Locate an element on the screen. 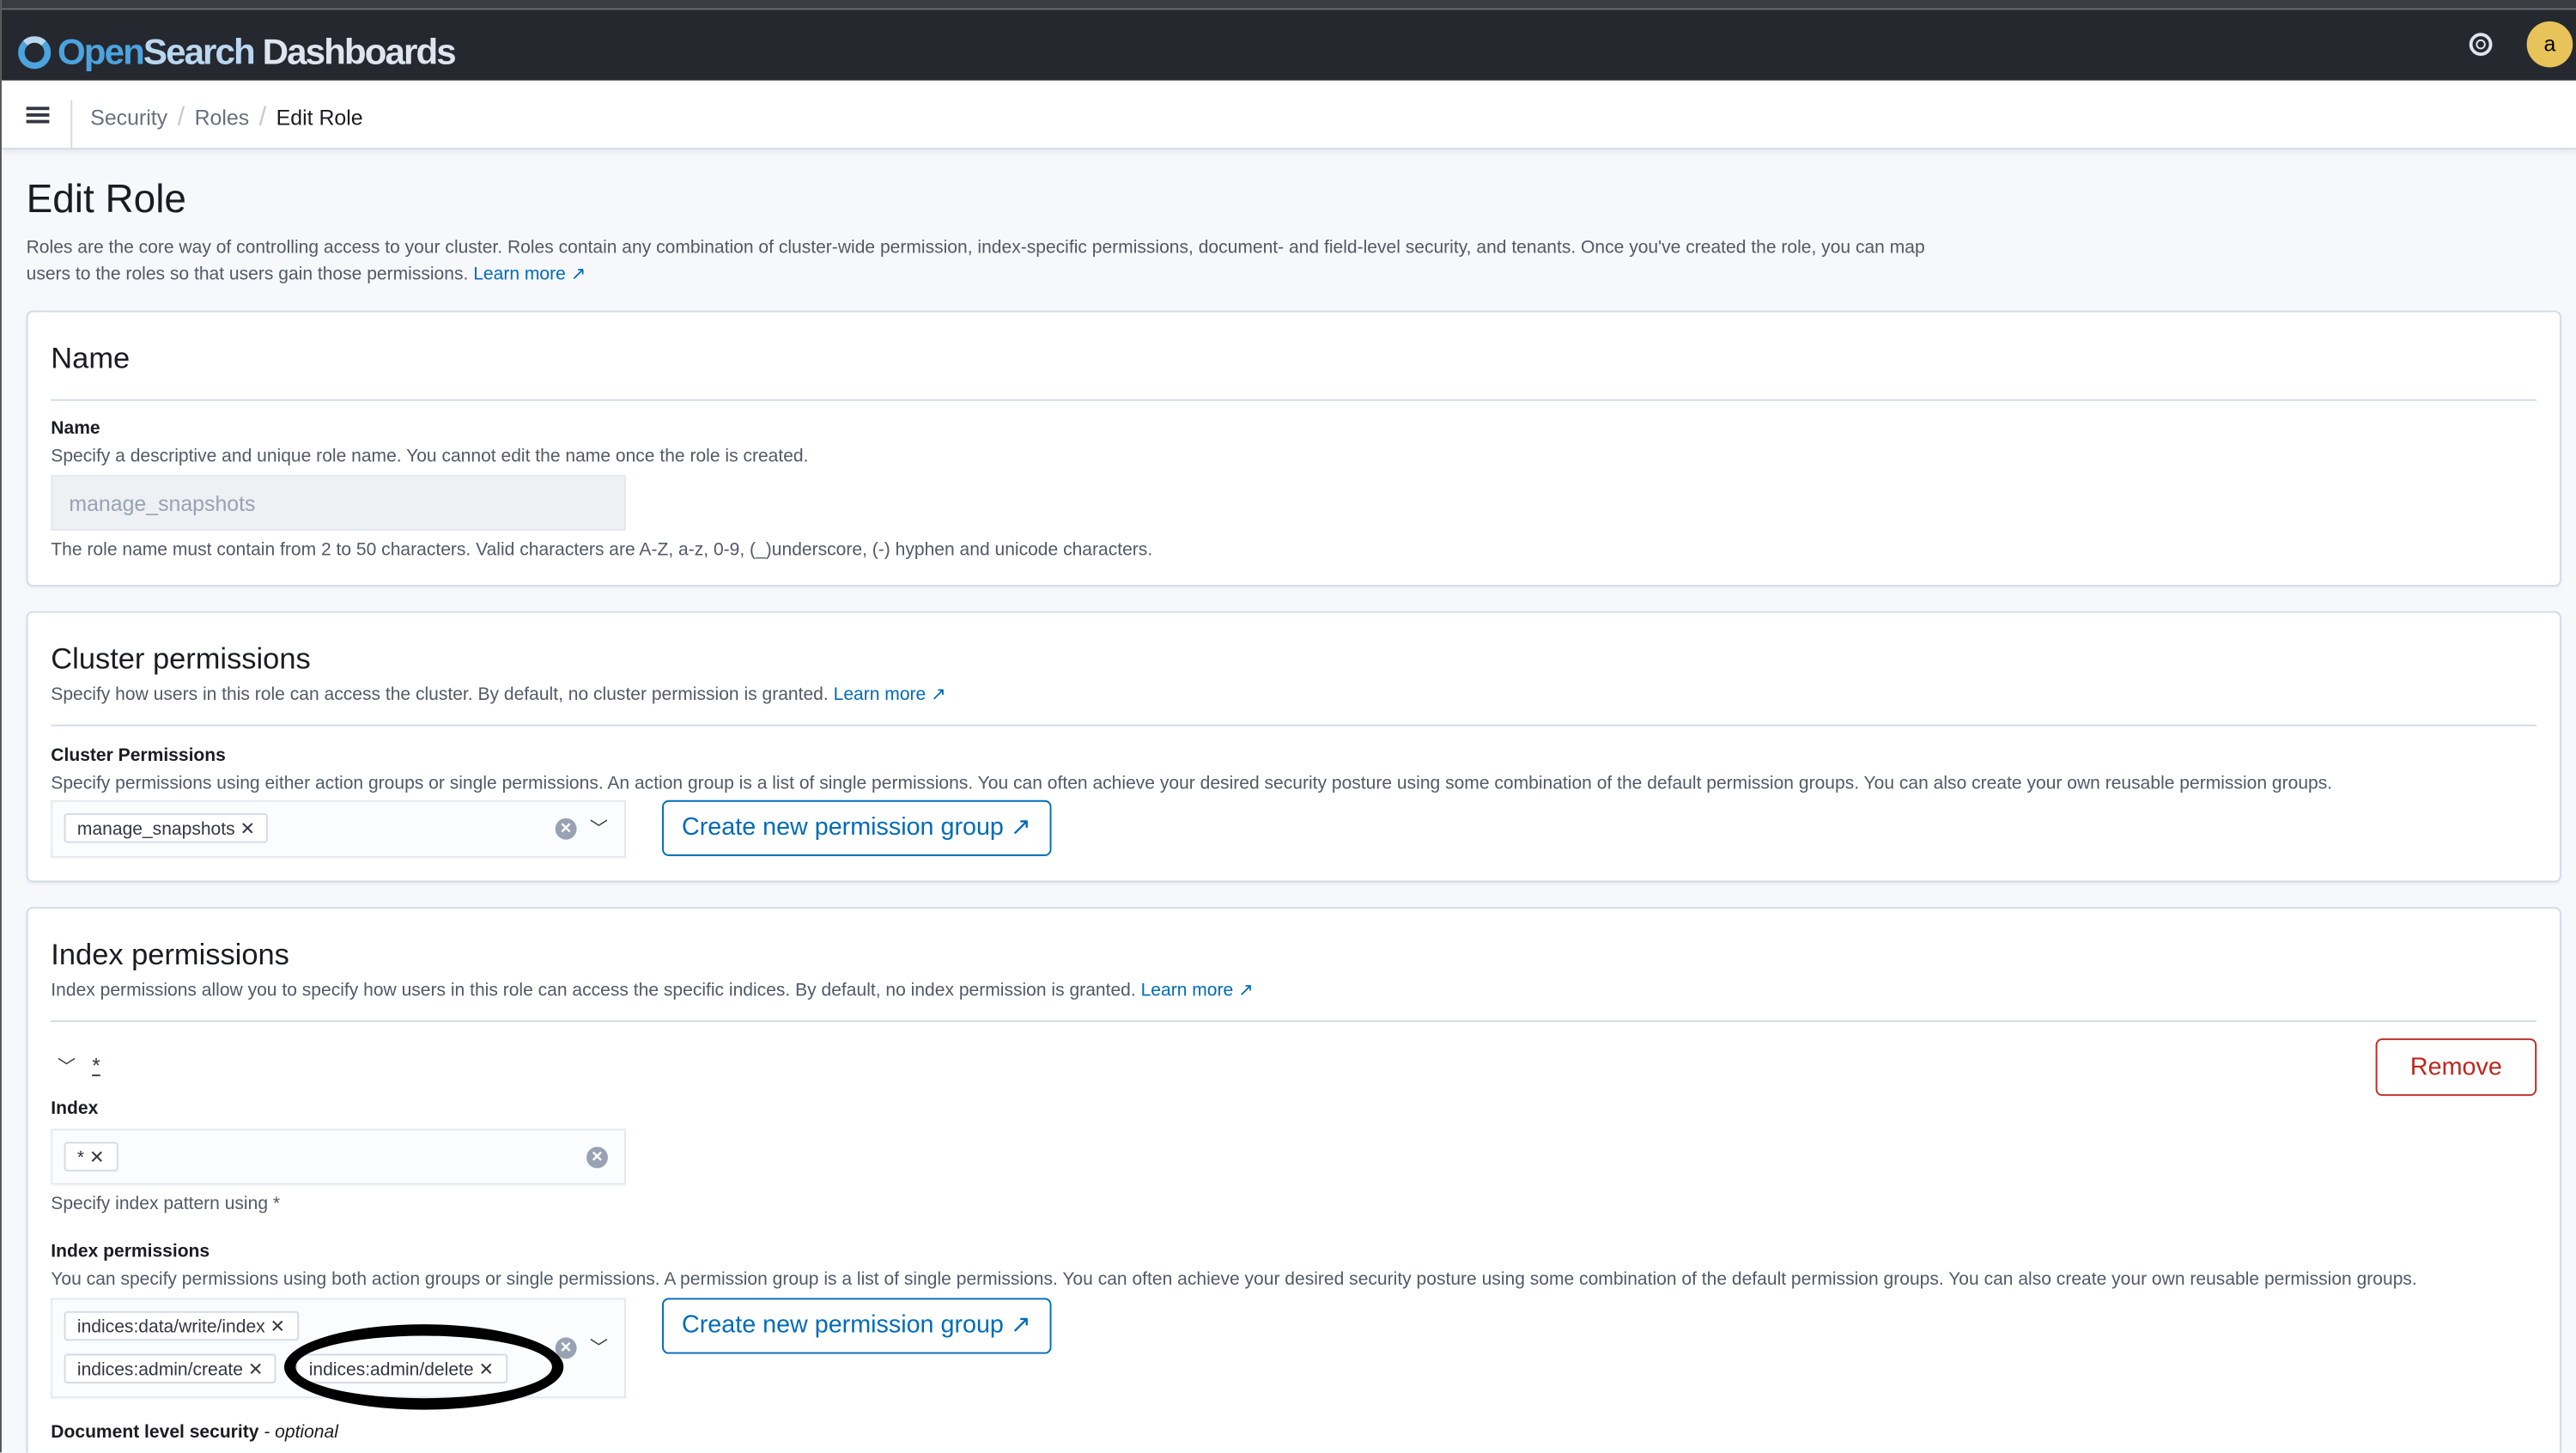  app-header: OpenSearch Dashboards a is located at coordinates (1288, 45).